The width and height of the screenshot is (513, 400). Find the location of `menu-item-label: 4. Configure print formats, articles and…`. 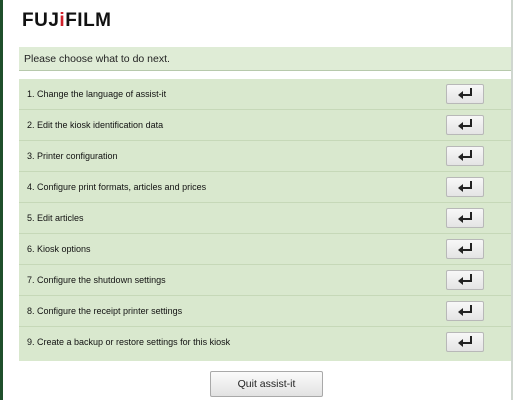

menu-item-label: 4. Configure print formats, articles and… is located at coordinates (117, 187).